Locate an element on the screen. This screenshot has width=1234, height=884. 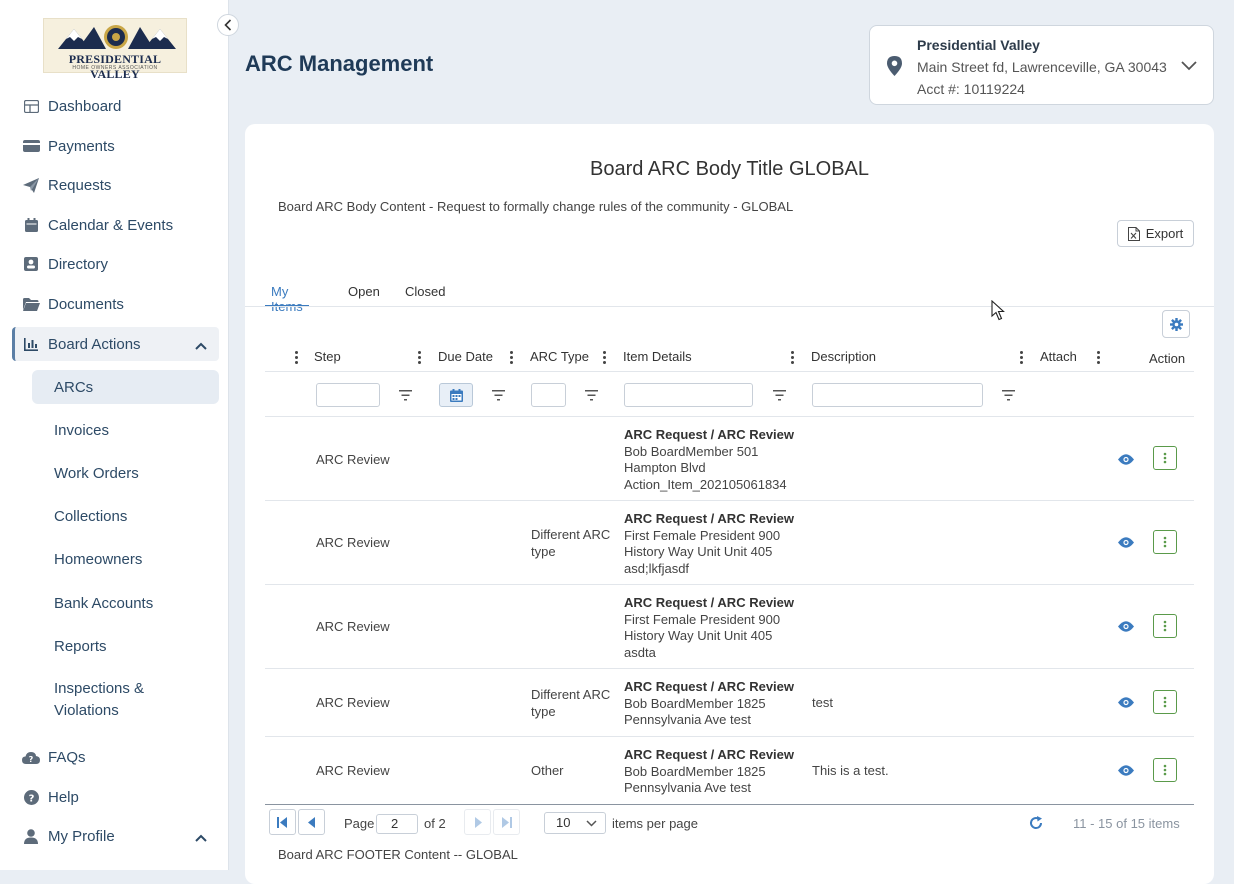
paper-plane-icon is located at coordinates (31, 185).